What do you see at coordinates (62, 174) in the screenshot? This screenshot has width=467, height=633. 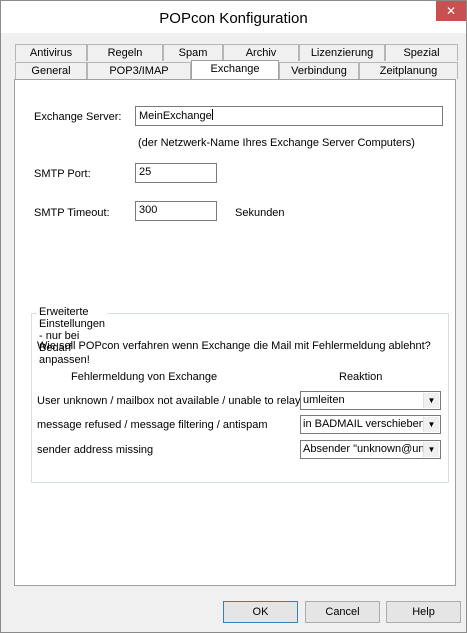 I see `smtp-port-label: SMTP Port:` at bounding box center [62, 174].